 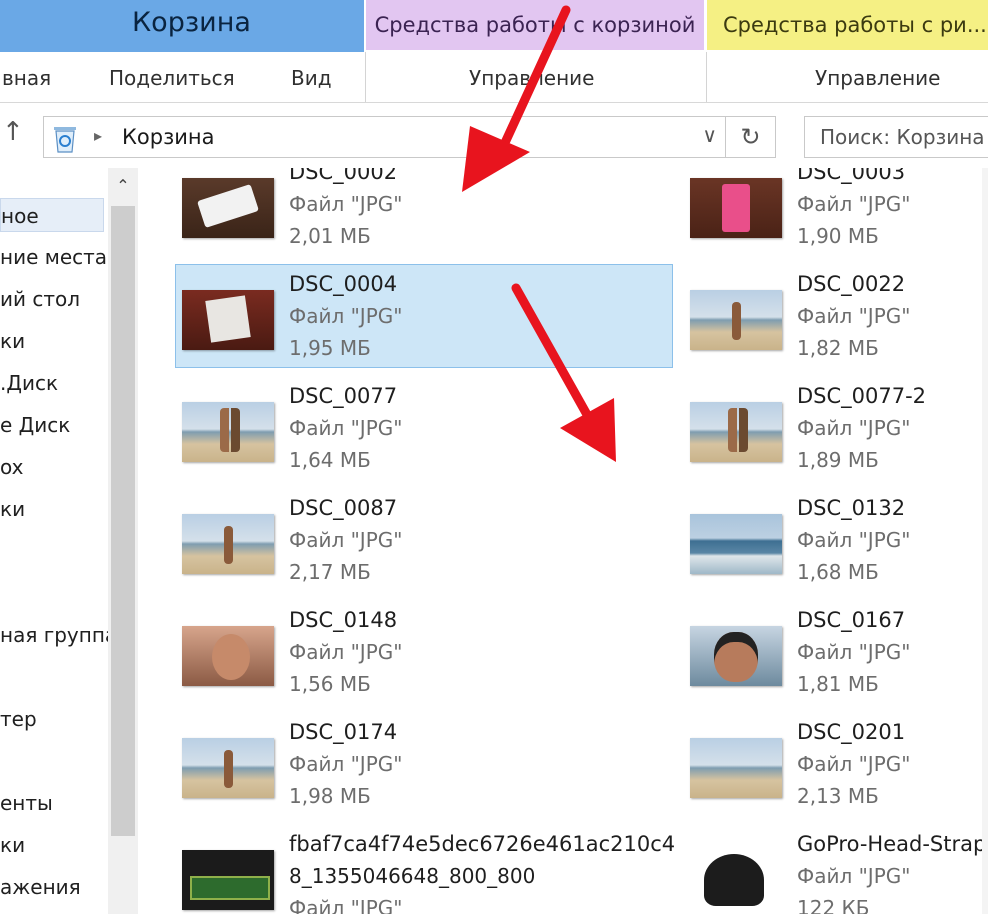 I want to click on file-name: DSC_0087, so click(x=343, y=508).